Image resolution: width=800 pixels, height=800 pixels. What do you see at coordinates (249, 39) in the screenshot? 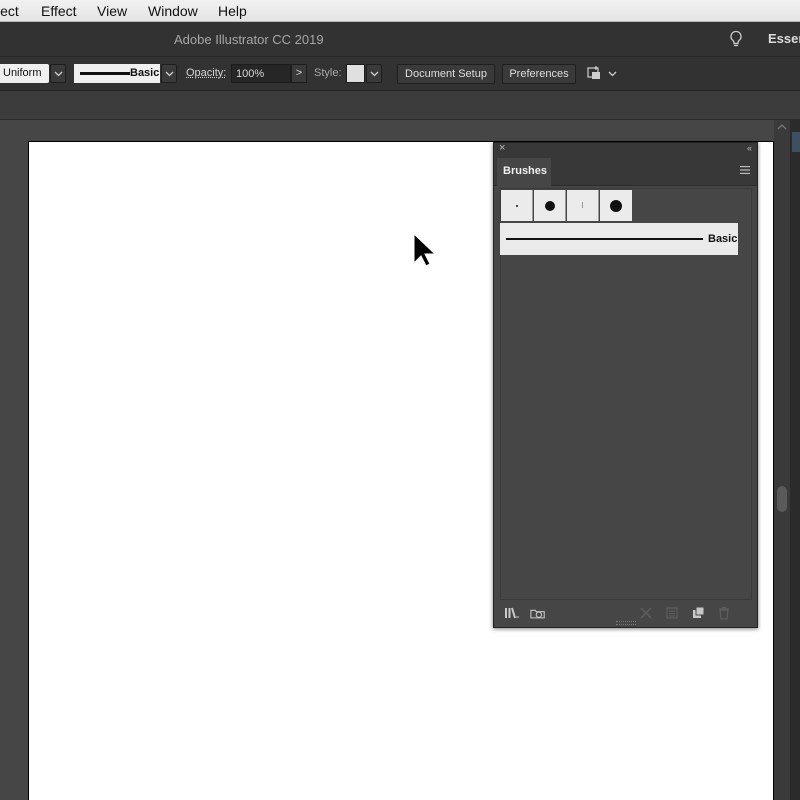
I see `app-title: Adobe Illustrator CC 2019` at bounding box center [249, 39].